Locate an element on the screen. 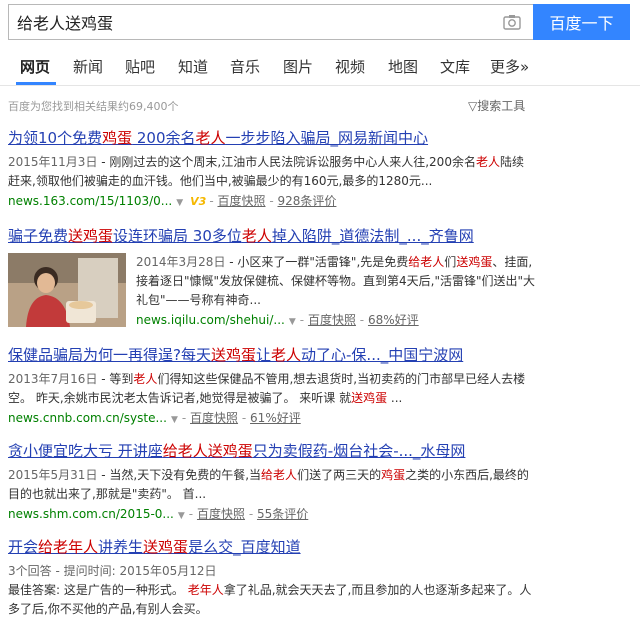 This screenshot has width=640, height=620. text-segment: 们 is located at coordinates (450, 262).